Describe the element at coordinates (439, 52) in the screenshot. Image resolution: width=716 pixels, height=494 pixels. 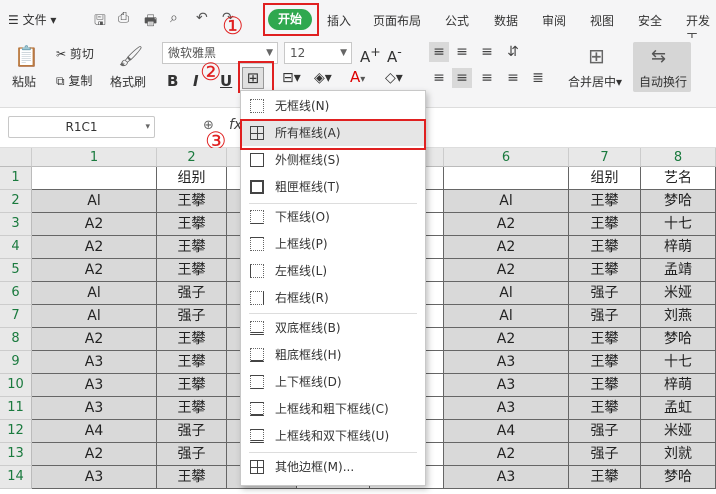
I see `align-top-icon: ≡` at that location.